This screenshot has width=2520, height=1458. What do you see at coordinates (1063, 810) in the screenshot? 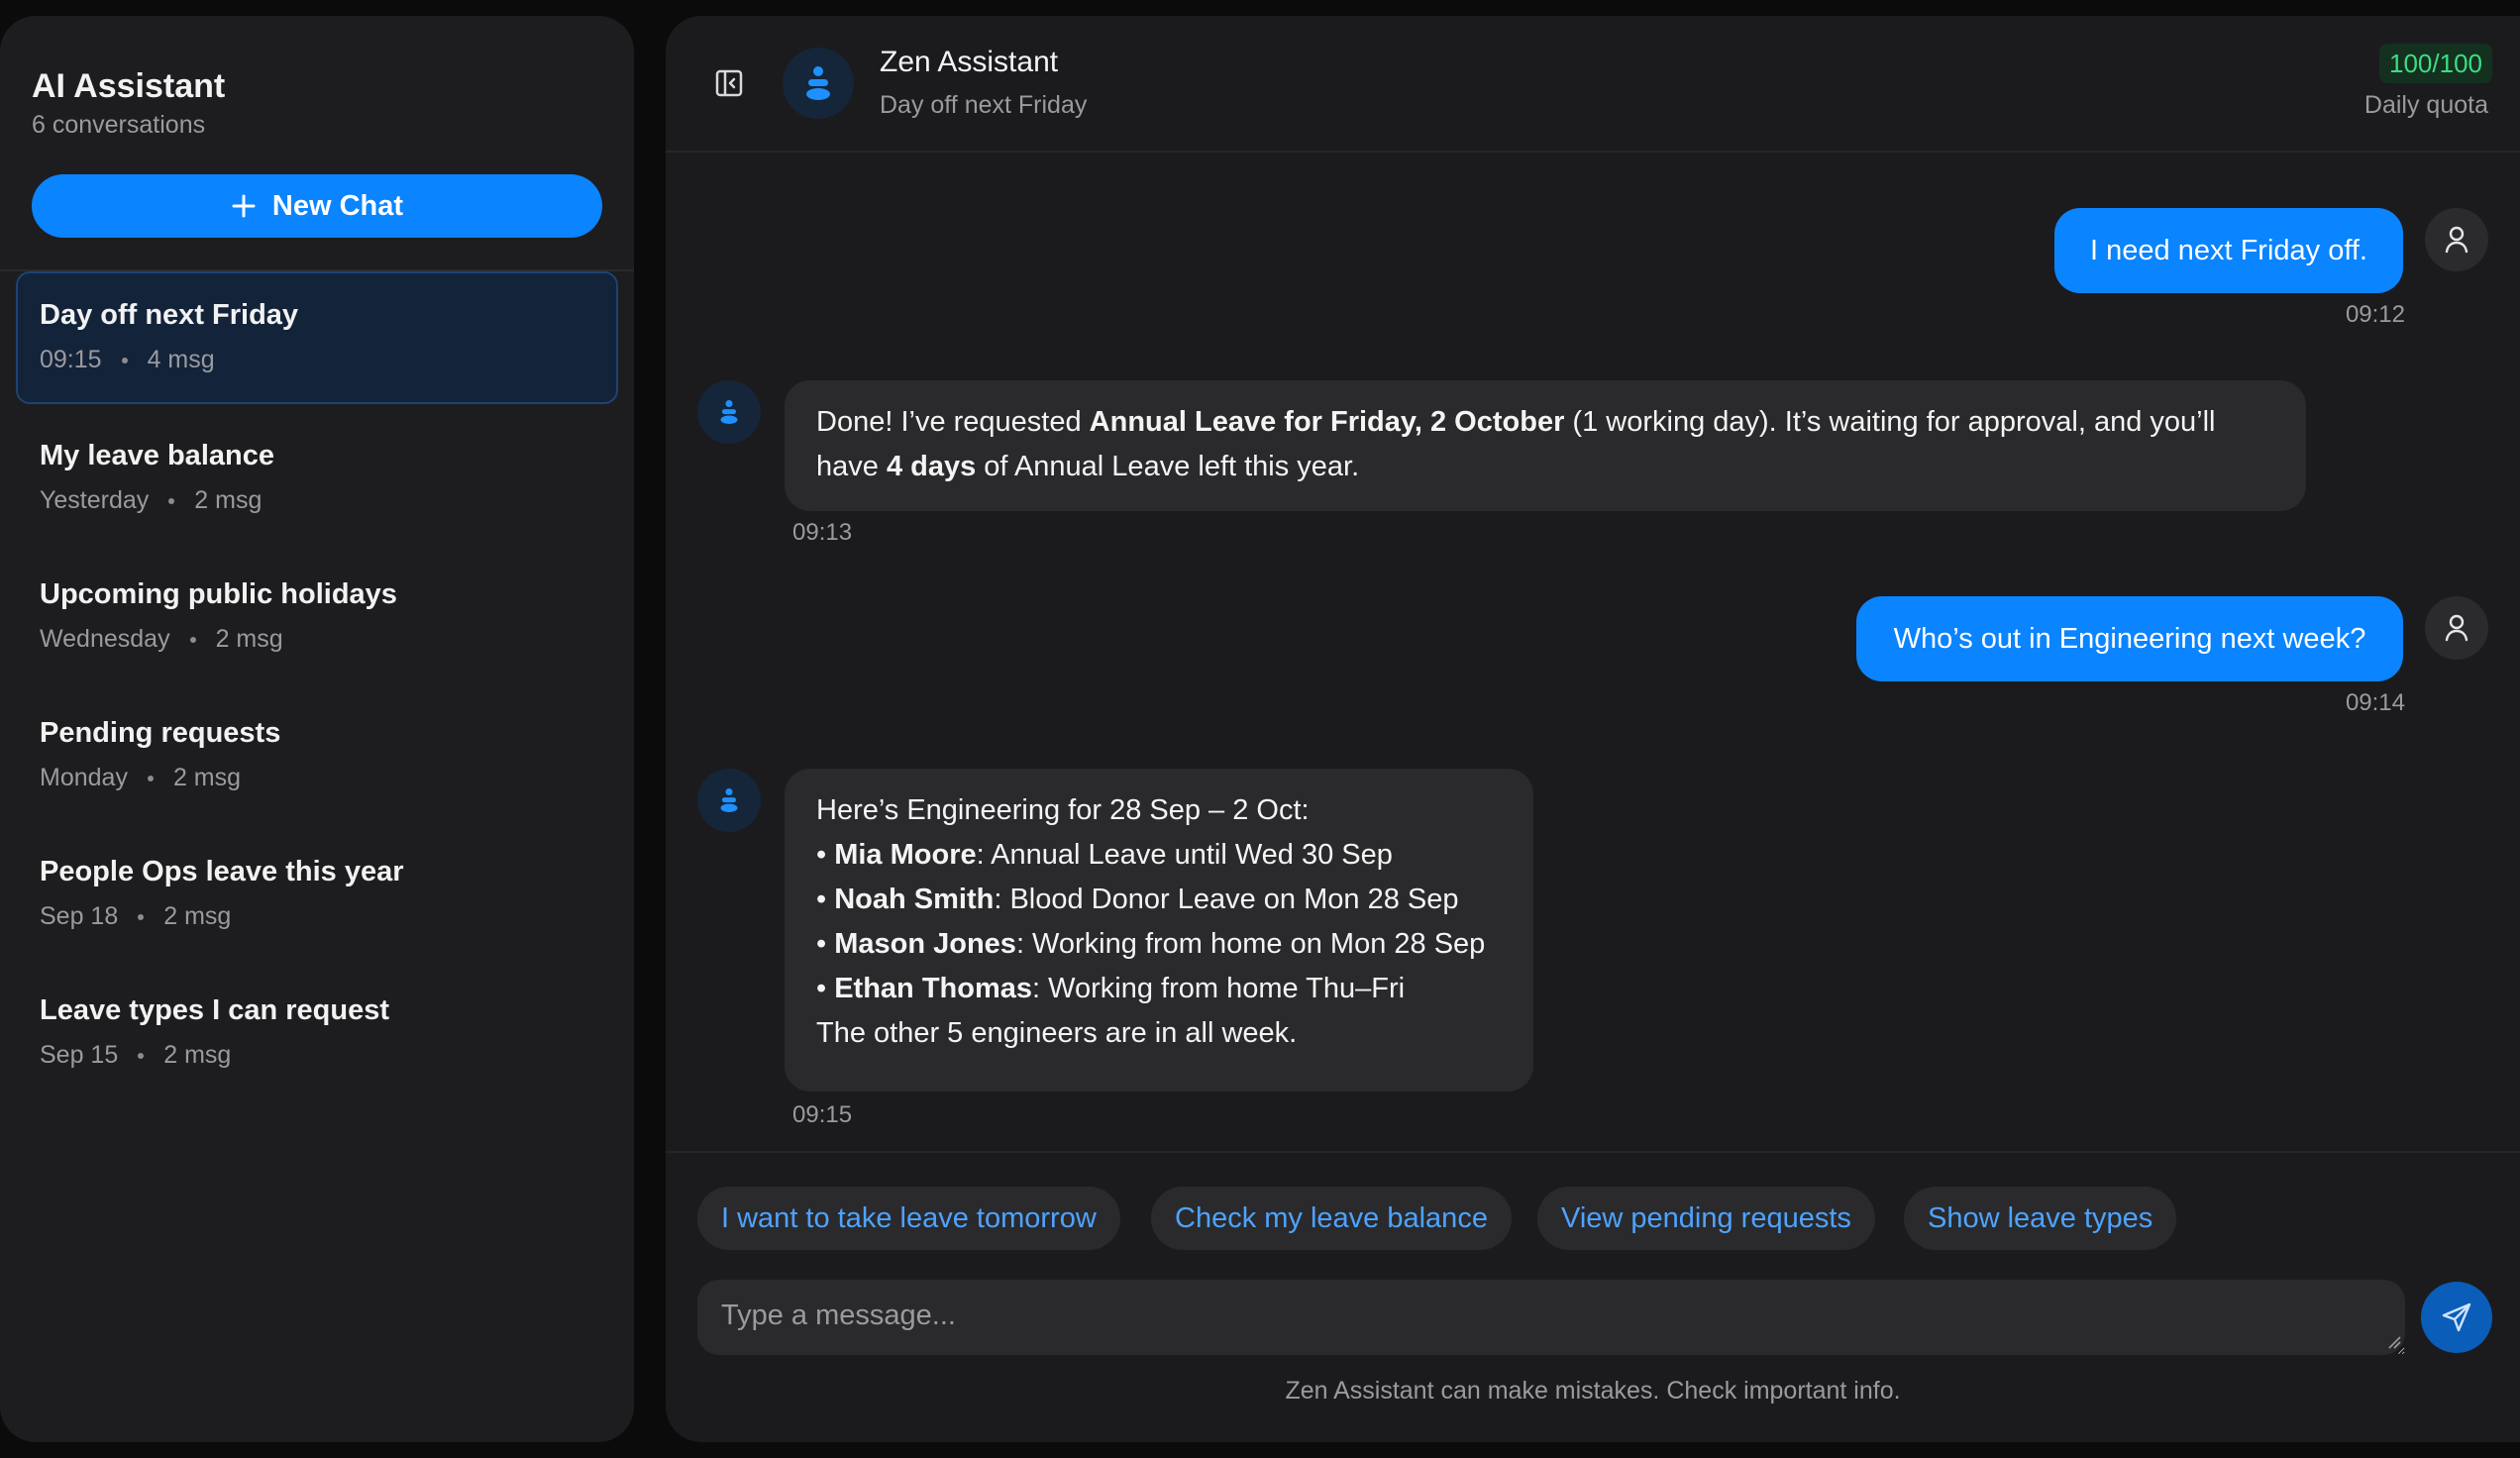
I see `message-intro: Here’s Engineering for 28 Sep – 2 Oct:` at bounding box center [1063, 810].